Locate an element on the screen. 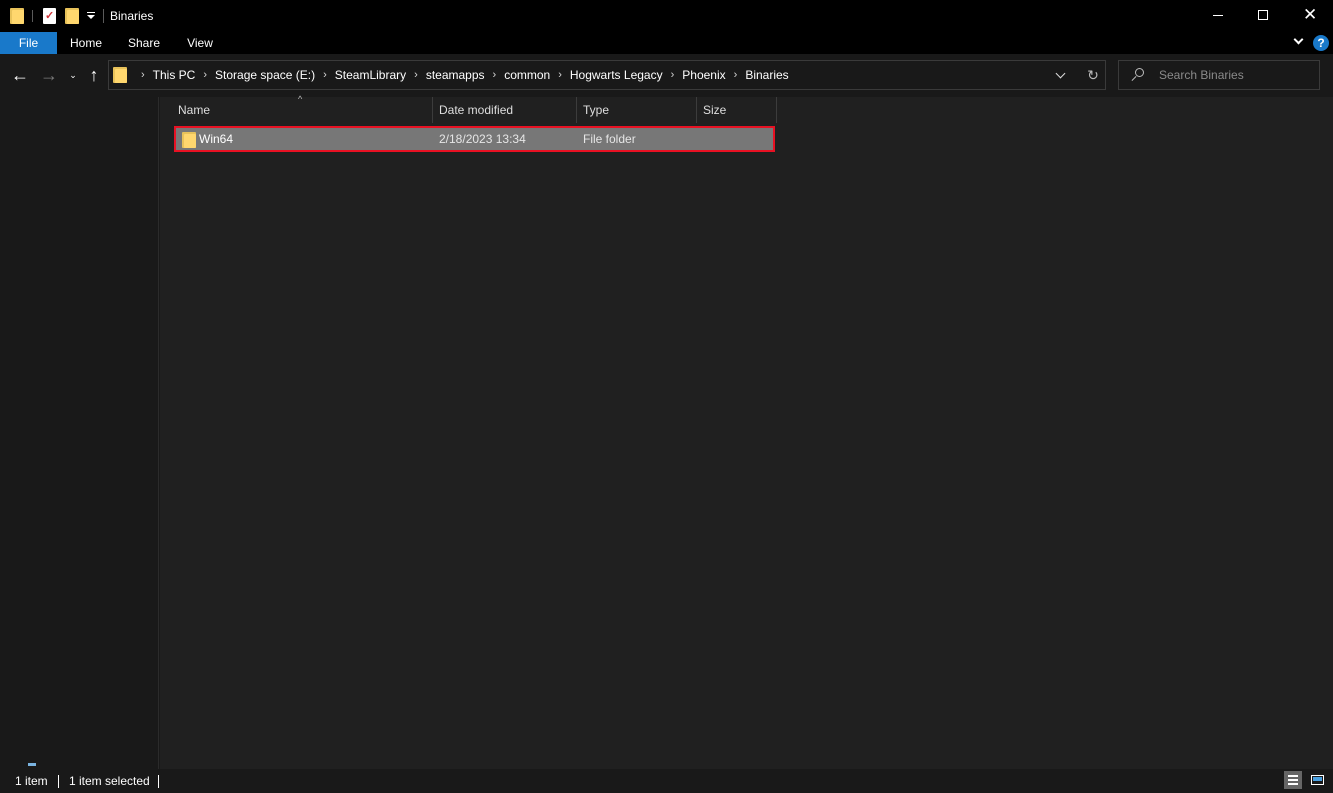 The width and height of the screenshot is (1333, 793). search-icon is located at coordinates (1138, 75).